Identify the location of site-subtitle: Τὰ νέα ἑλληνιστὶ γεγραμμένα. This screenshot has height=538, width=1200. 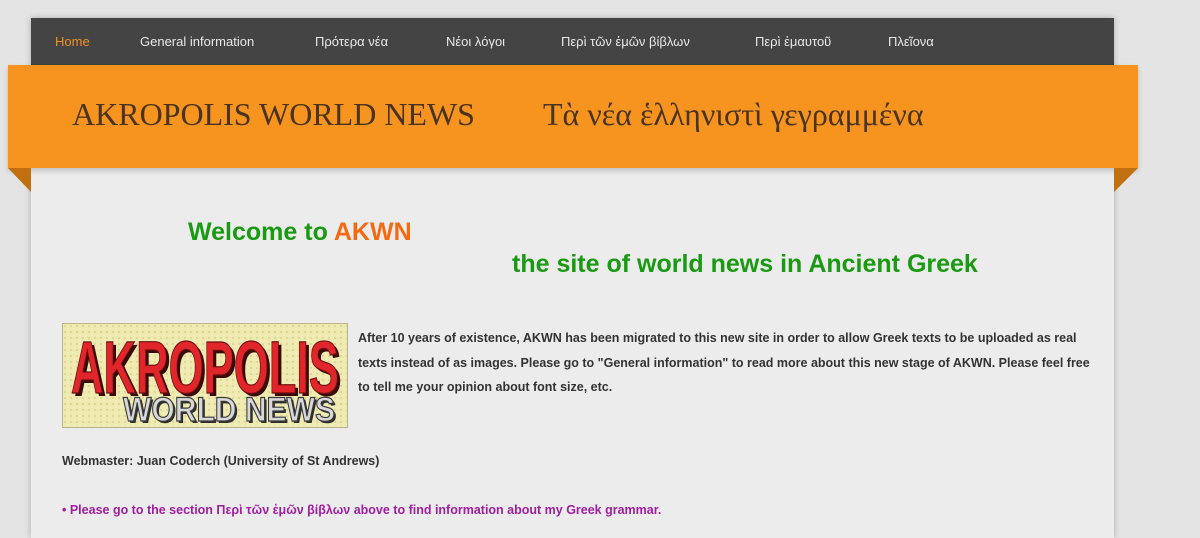
(733, 114).